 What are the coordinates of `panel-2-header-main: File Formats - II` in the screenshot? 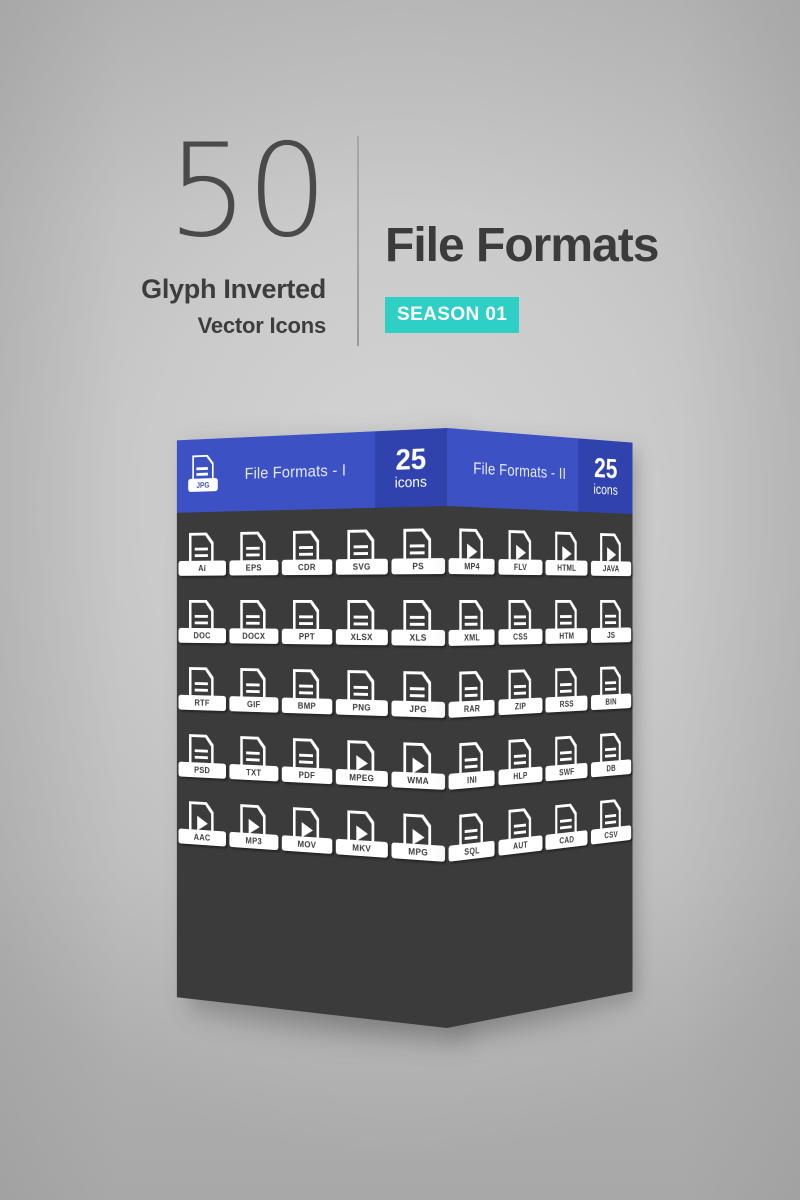 It's located at (512, 470).